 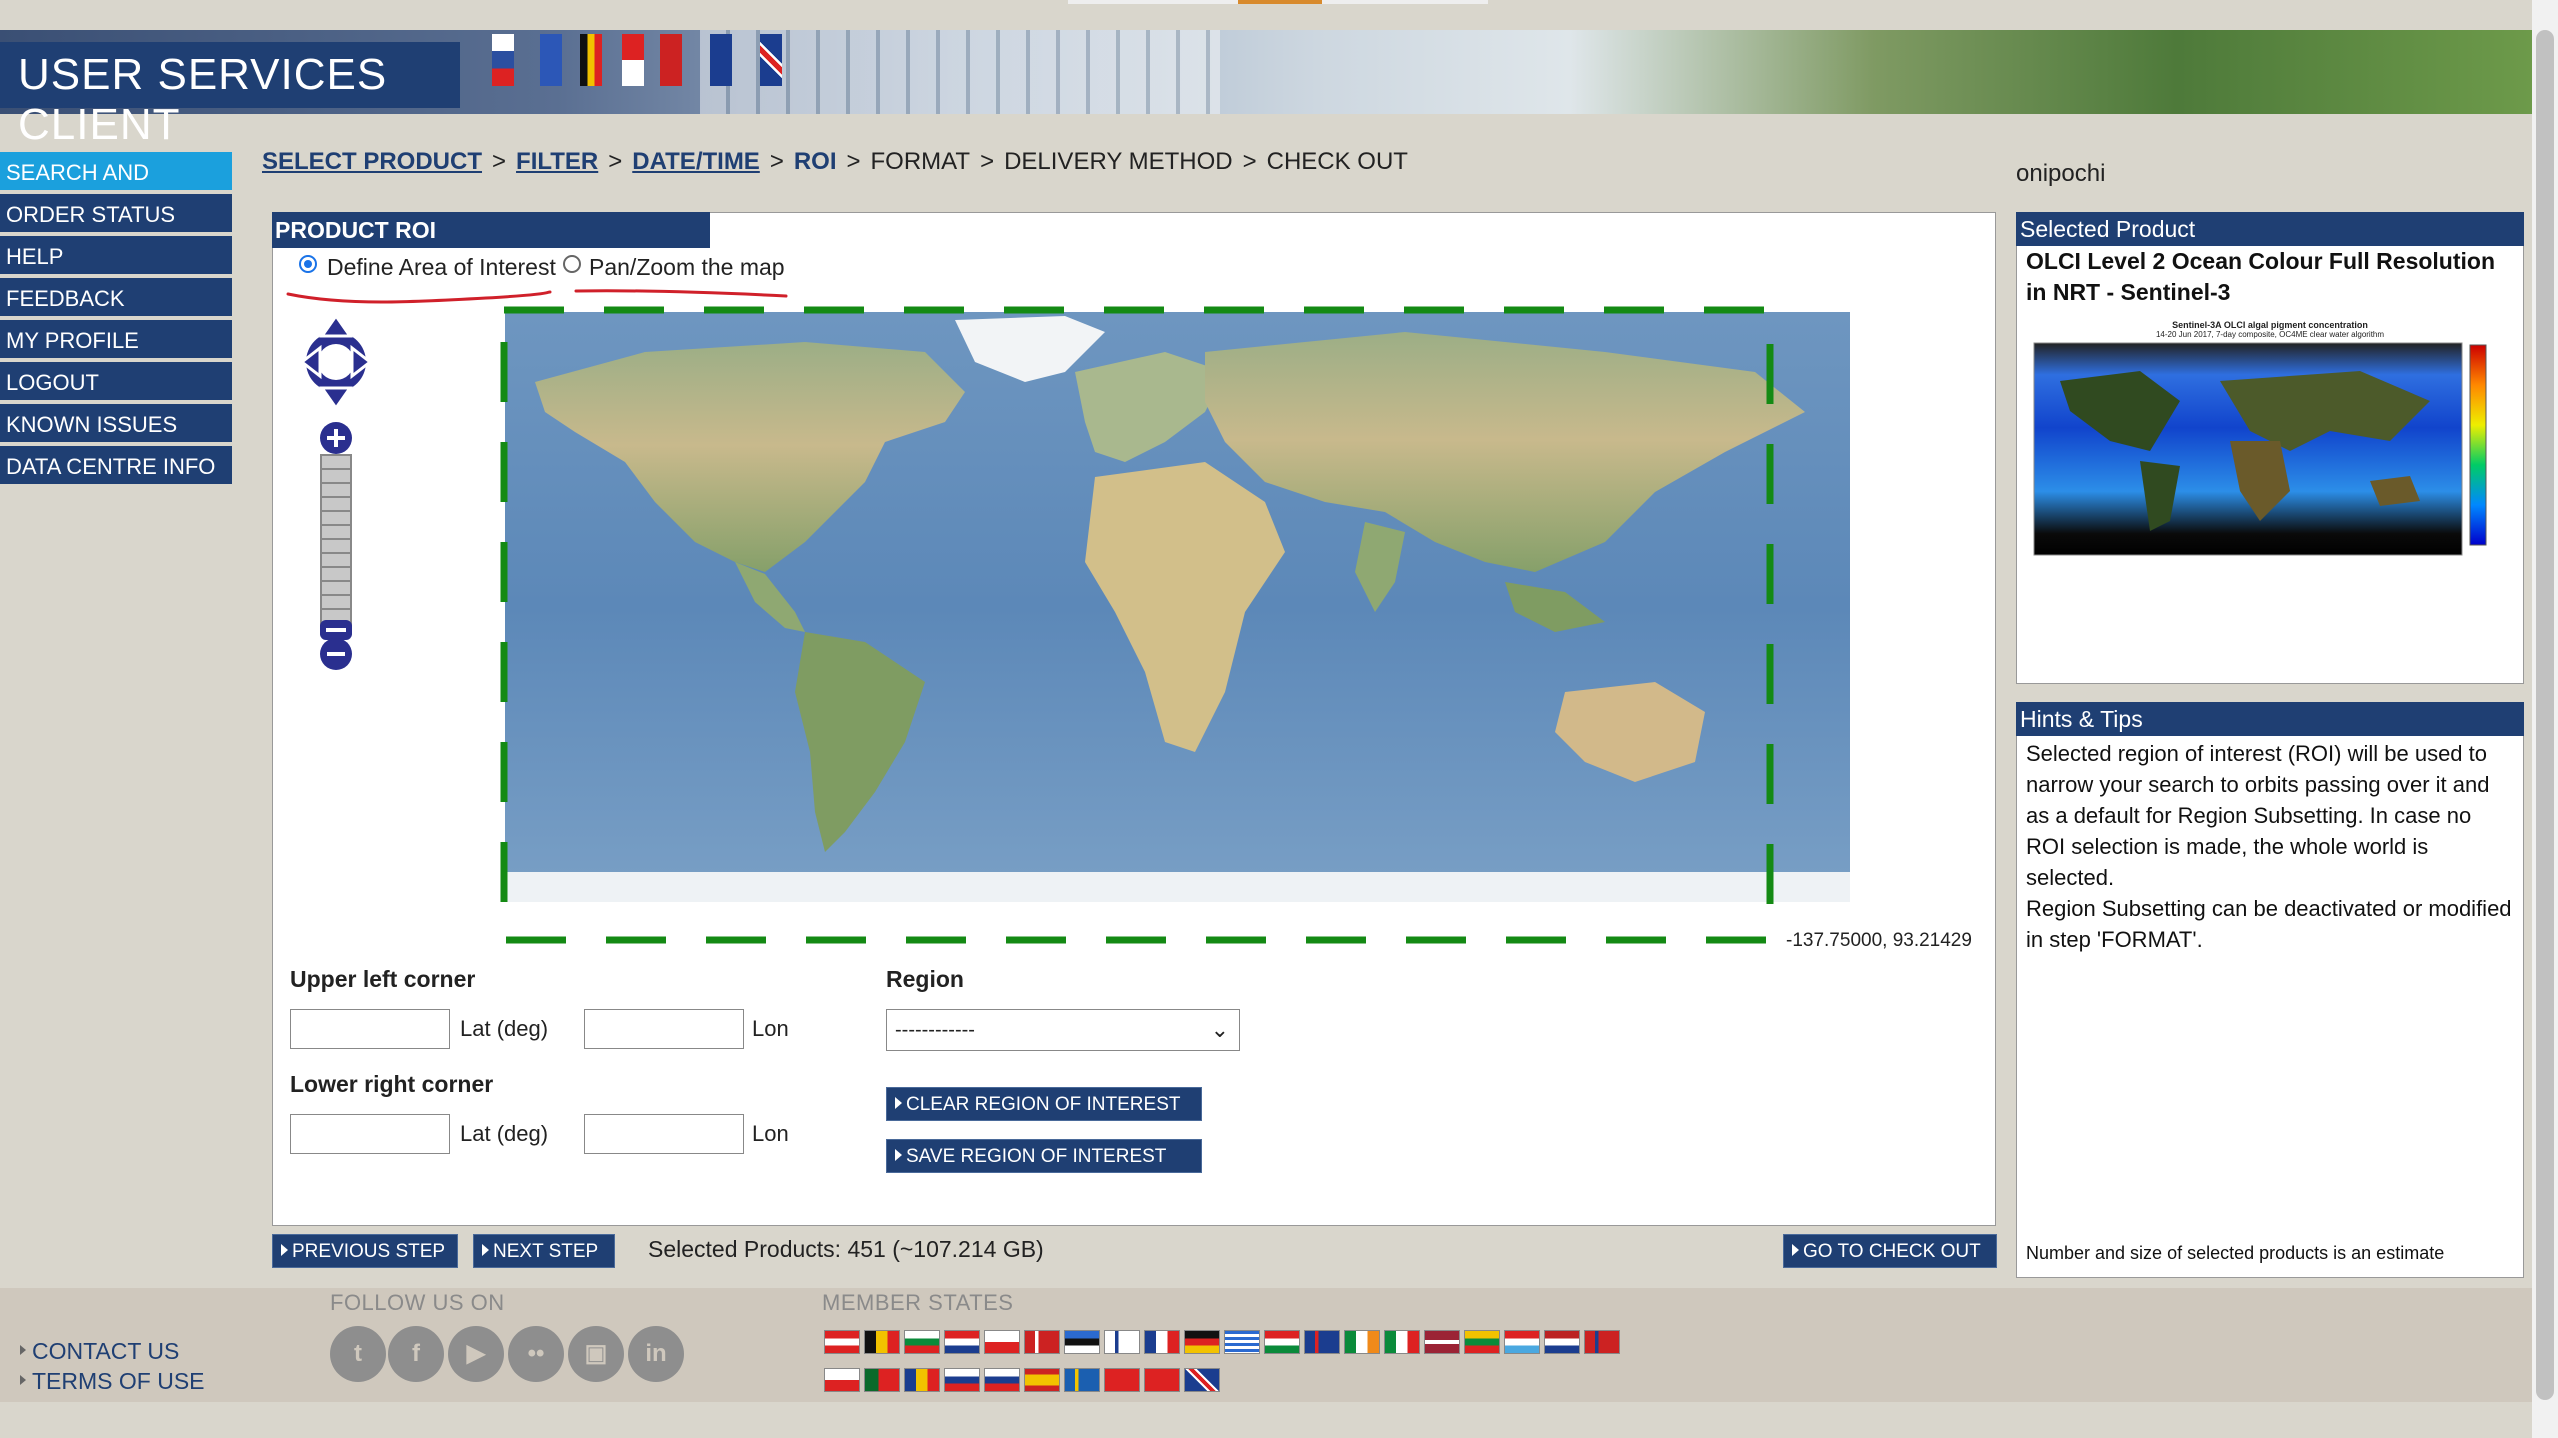 What do you see at coordinates (962, 1380) in the screenshot?
I see `flag-slovakia` at bounding box center [962, 1380].